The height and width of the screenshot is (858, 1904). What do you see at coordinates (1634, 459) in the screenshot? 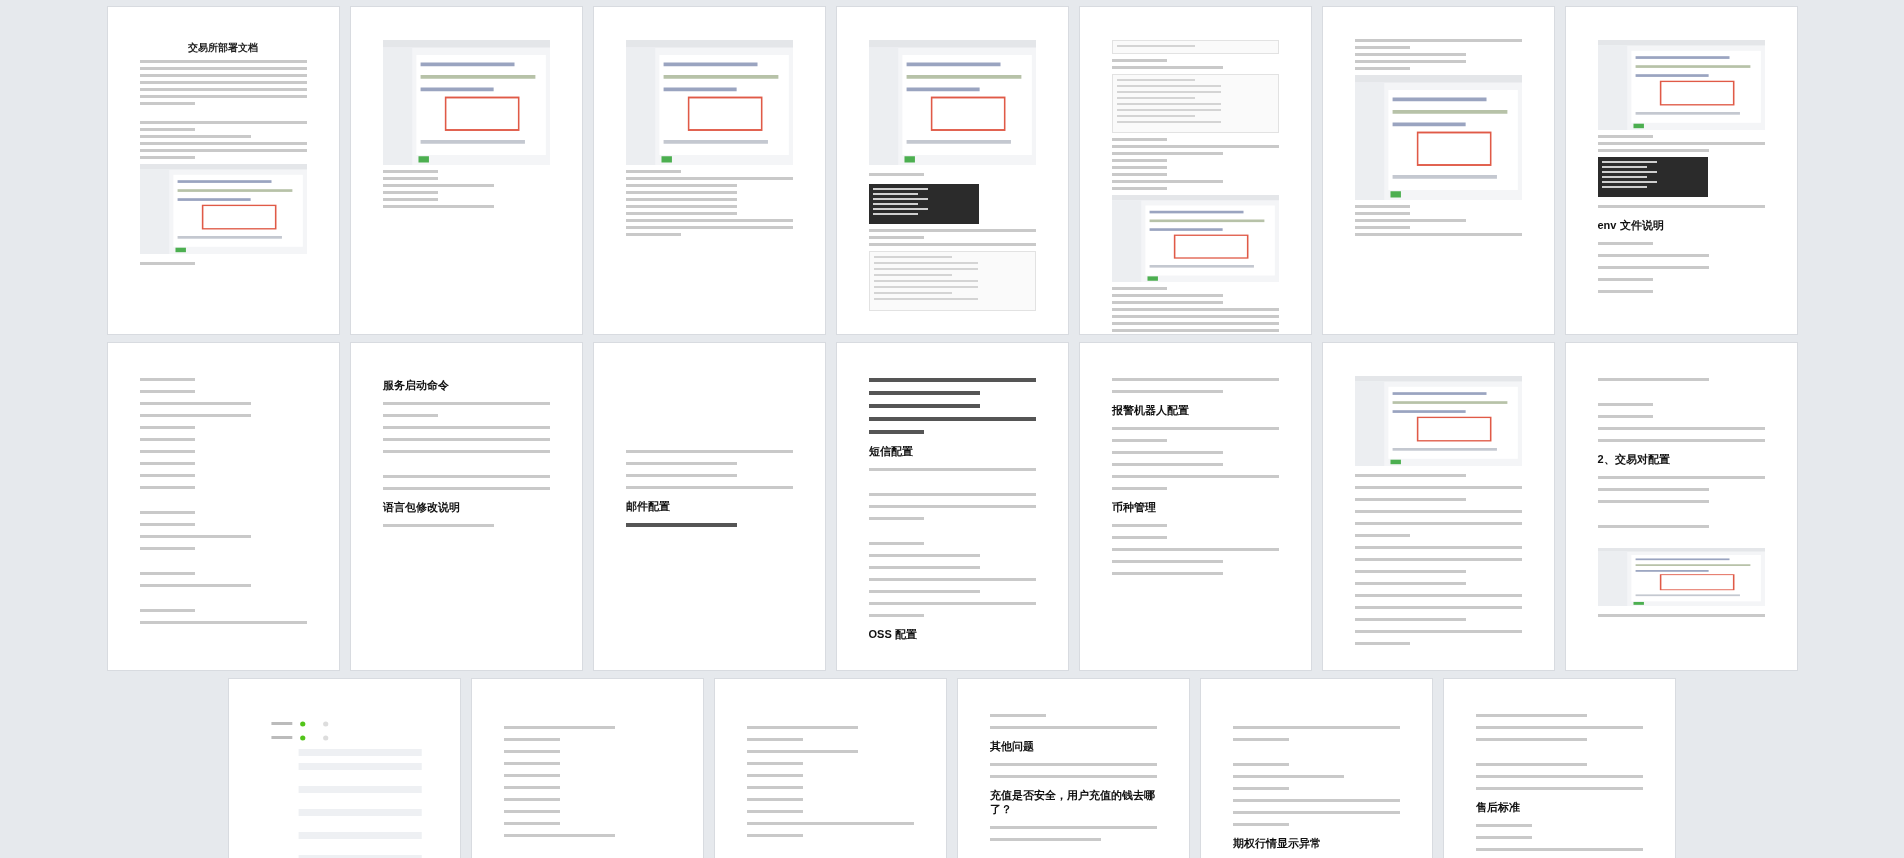
I see `section-heading: 2、交易对配置` at bounding box center [1634, 459].